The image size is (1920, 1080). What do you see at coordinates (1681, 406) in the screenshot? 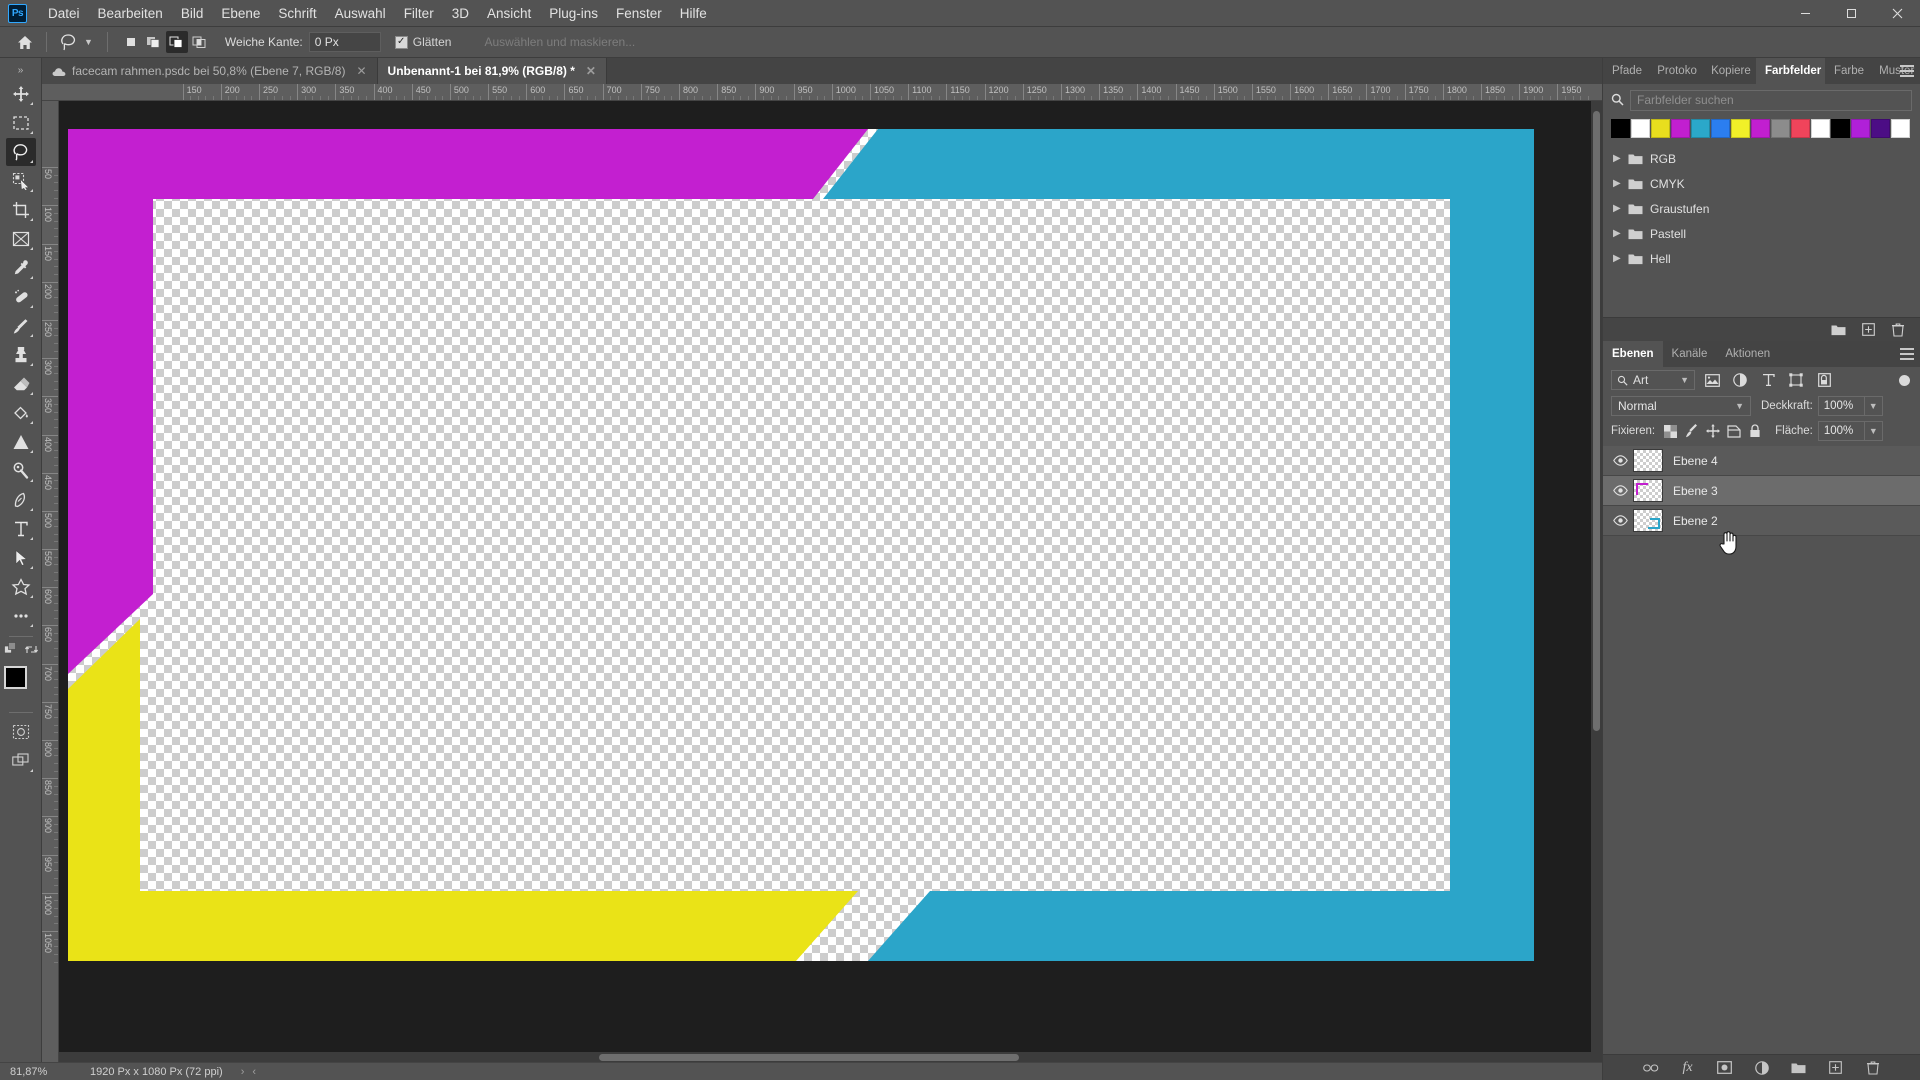
I see `blend-mode-select: Normal ▼` at bounding box center [1681, 406].